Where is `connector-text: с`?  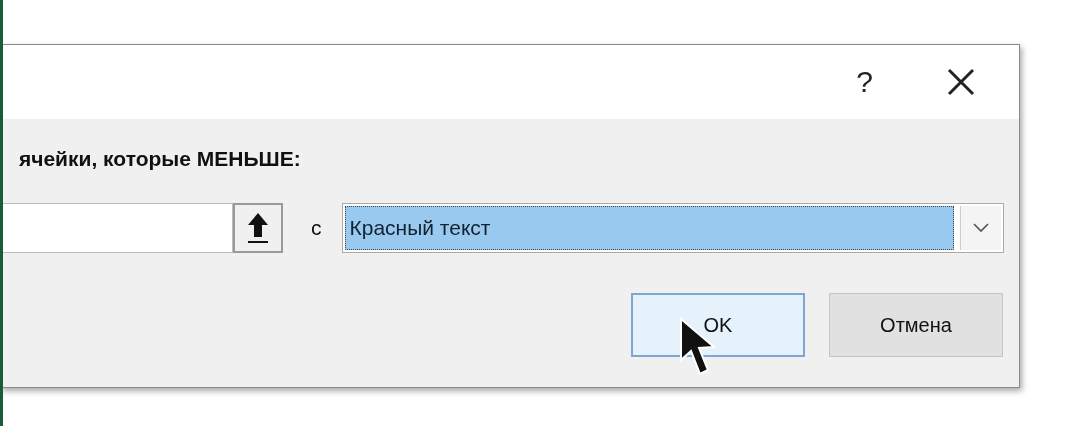
connector-text: с is located at coordinates (316, 228).